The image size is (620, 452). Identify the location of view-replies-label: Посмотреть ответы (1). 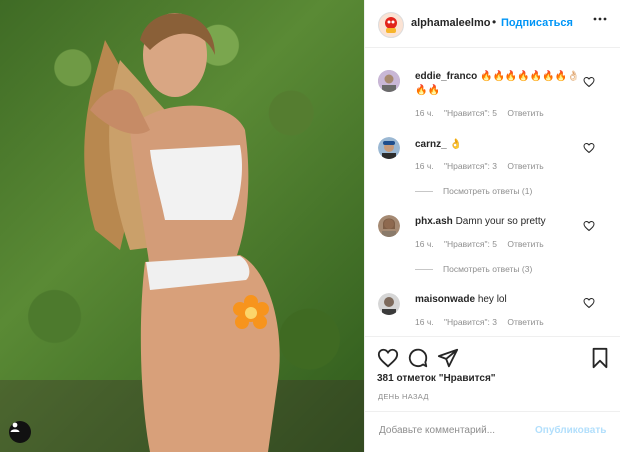
(488, 191).